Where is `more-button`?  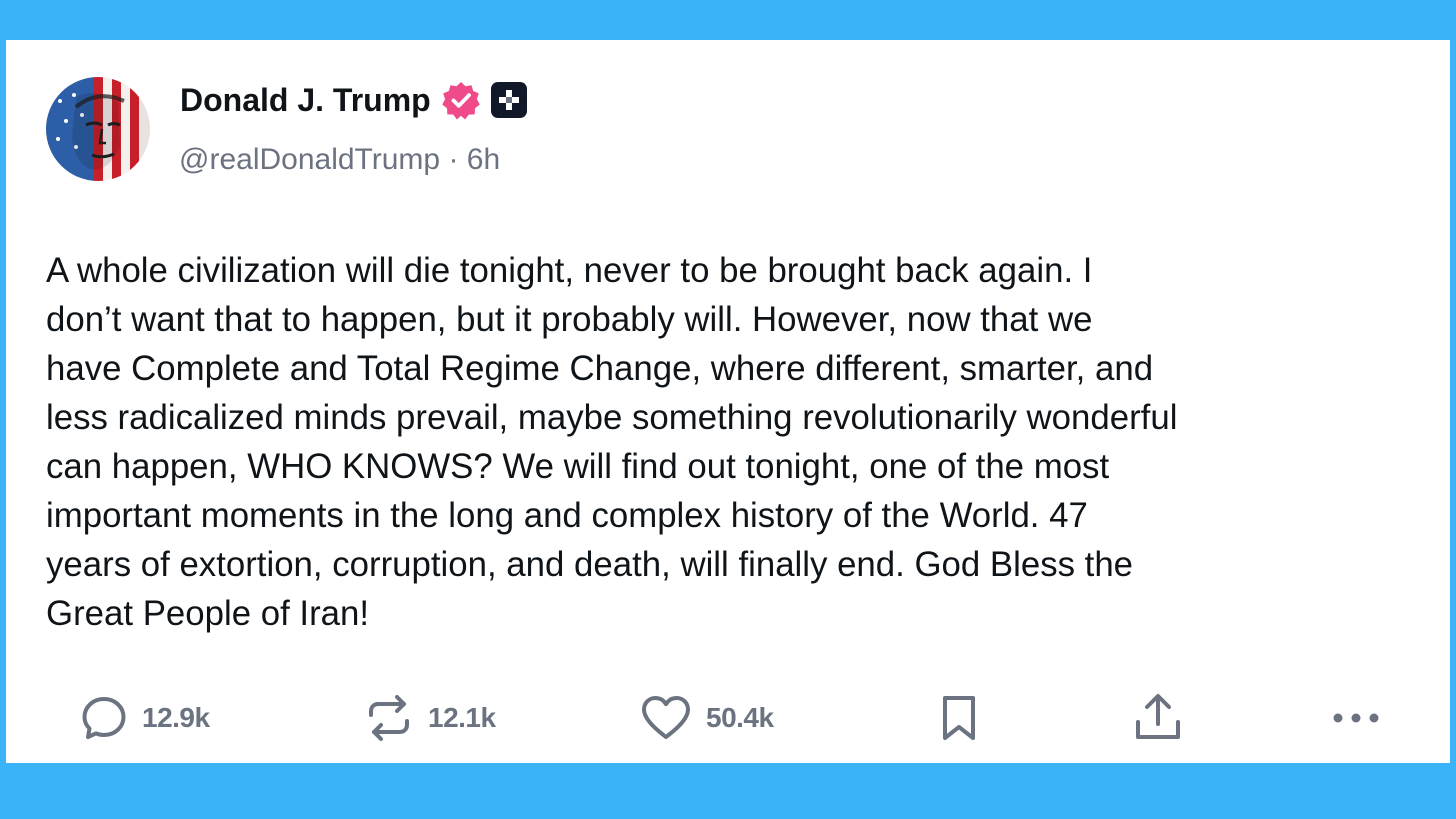
more-button is located at coordinates (1356, 718).